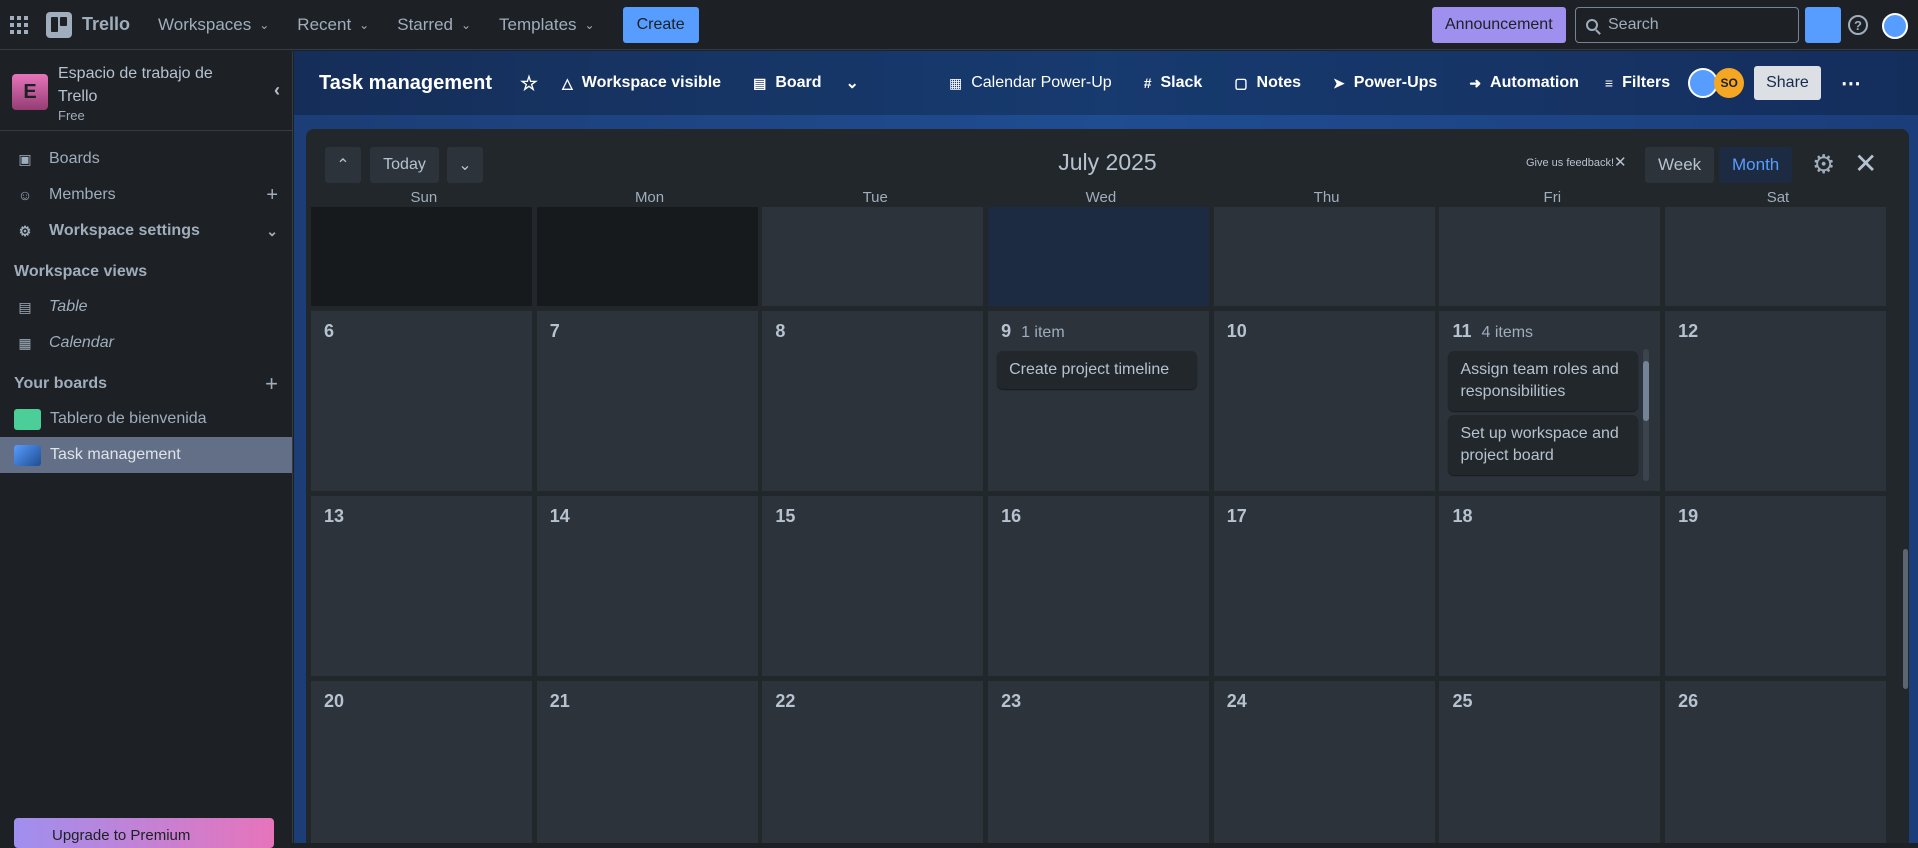  I want to click on sidebar-board-task-management: Task management, so click(146, 455).